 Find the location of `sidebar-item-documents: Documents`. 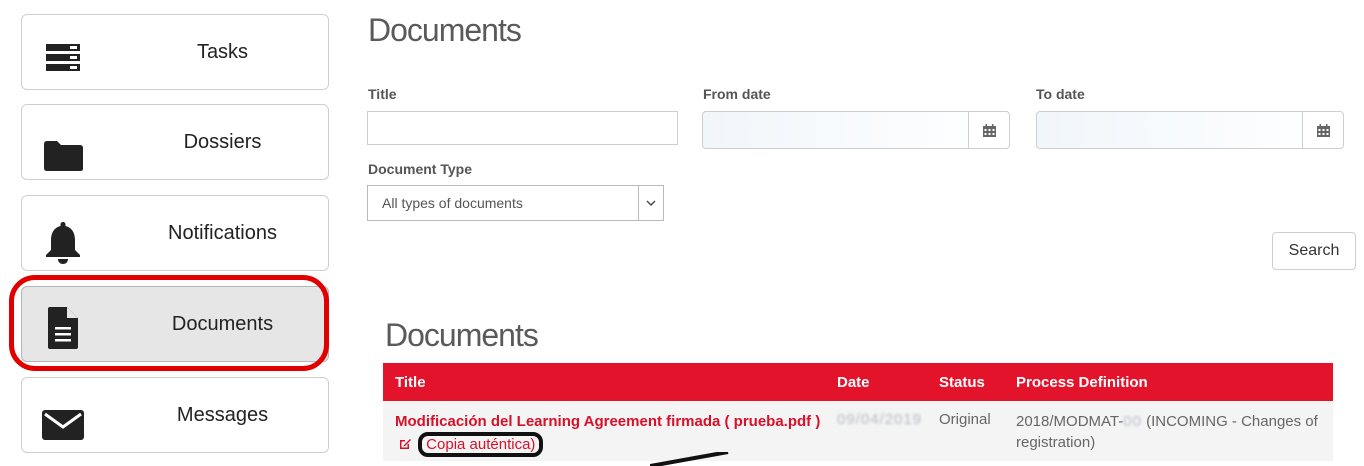

sidebar-item-documents: Documents is located at coordinates (175, 324).